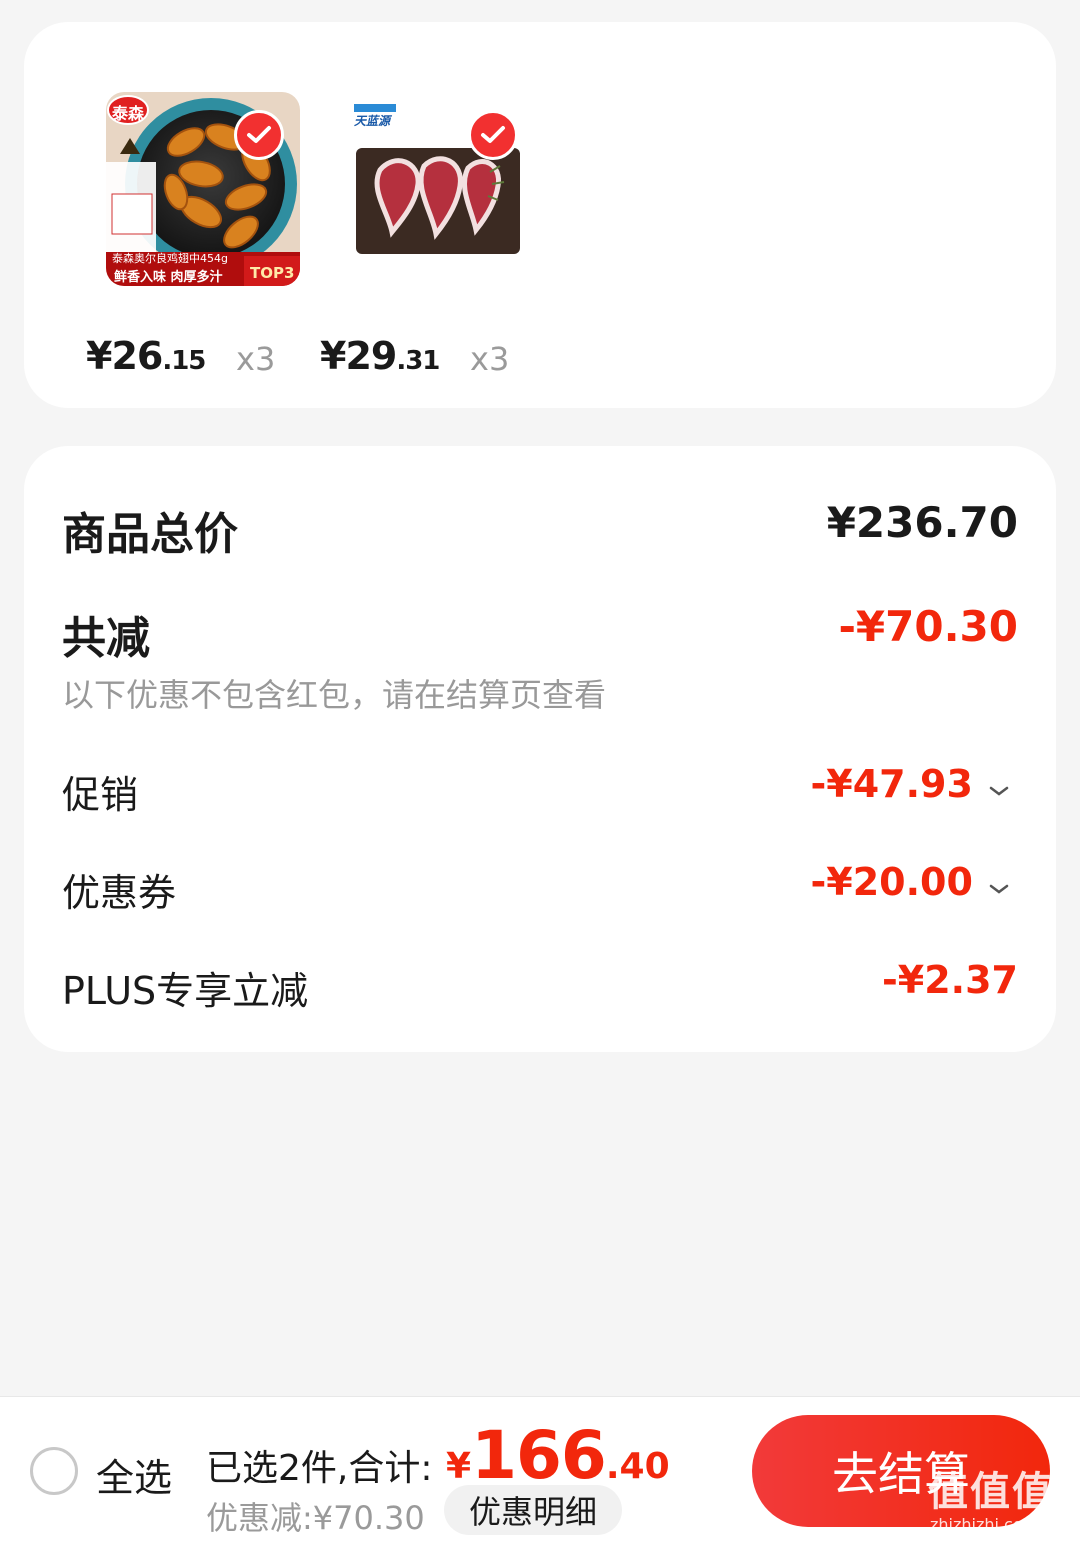  Describe the element at coordinates (928, 626) in the screenshot. I see `total-discount-value: -¥70.30` at that location.